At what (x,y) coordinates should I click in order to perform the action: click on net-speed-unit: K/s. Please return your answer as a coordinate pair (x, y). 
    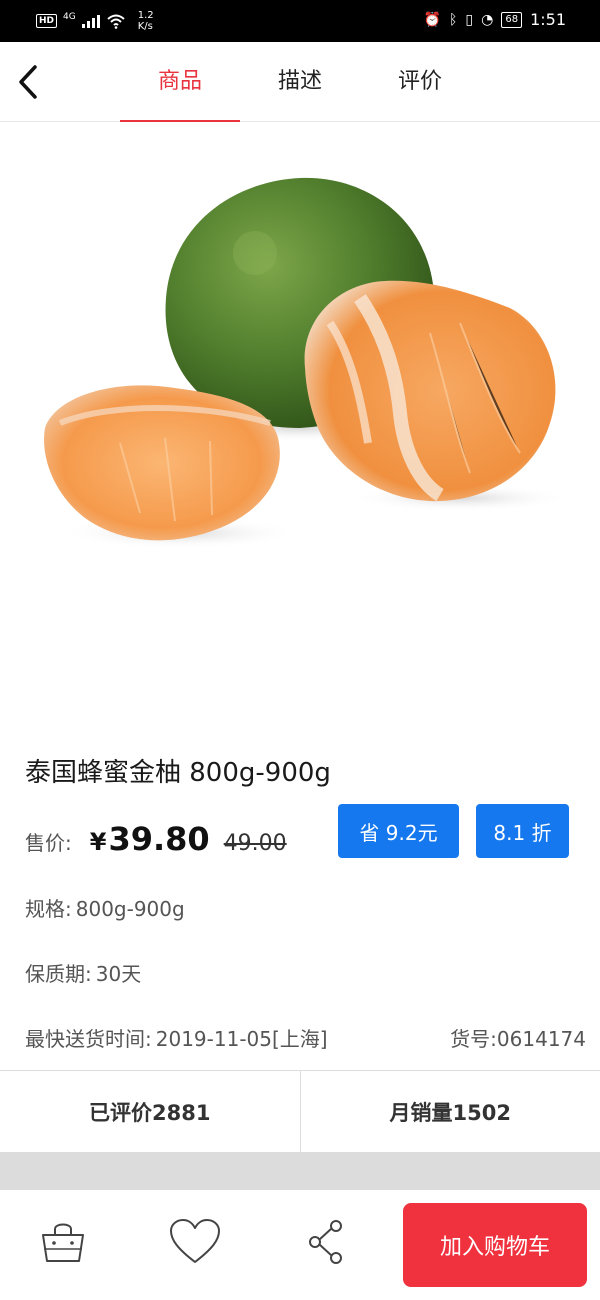
    Looking at the image, I should click on (145, 26).